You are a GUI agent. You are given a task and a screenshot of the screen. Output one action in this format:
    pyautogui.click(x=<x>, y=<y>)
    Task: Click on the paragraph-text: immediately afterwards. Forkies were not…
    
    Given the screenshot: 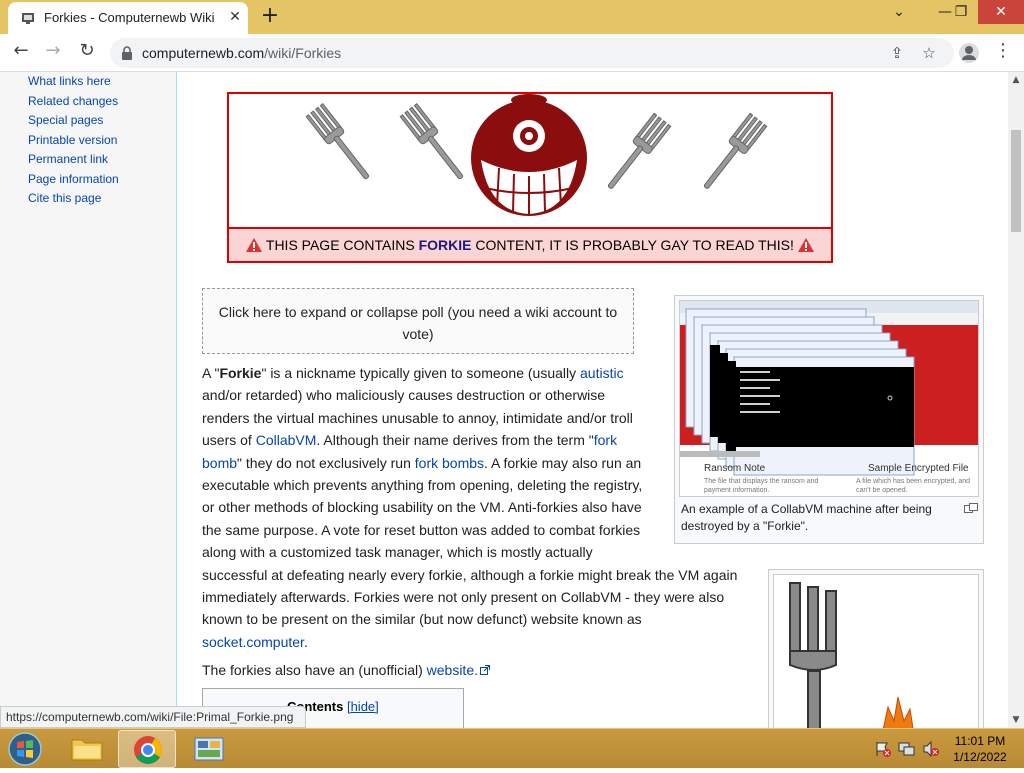 What is the action you would take?
    pyautogui.click(x=463, y=597)
    